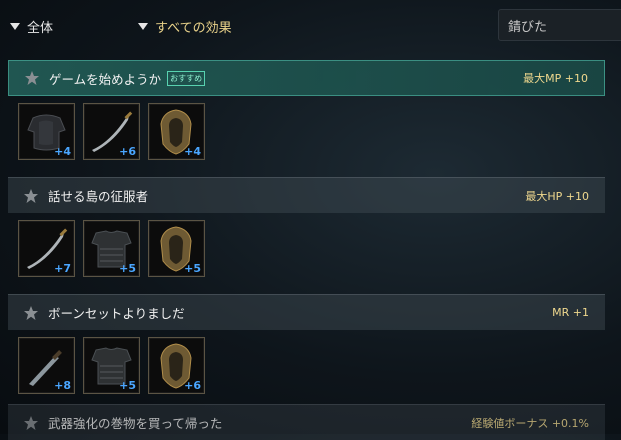 This screenshot has width=621, height=440. I want to click on set-items-3: +8 +5 +6, so click(111, 365).